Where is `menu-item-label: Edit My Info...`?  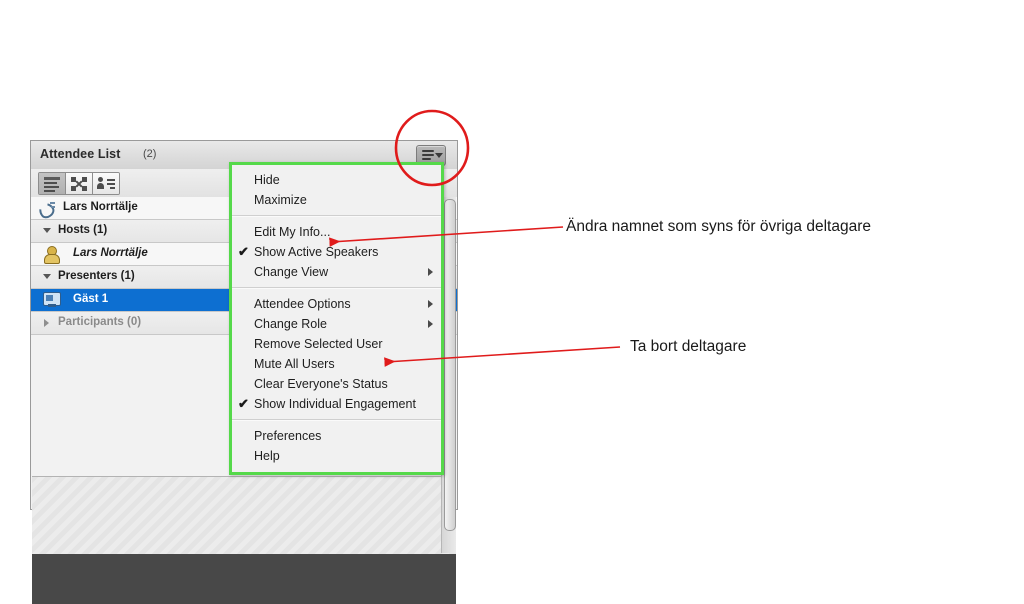 menu-item-label: Edit My Info... is located at coordinates (292, 232).